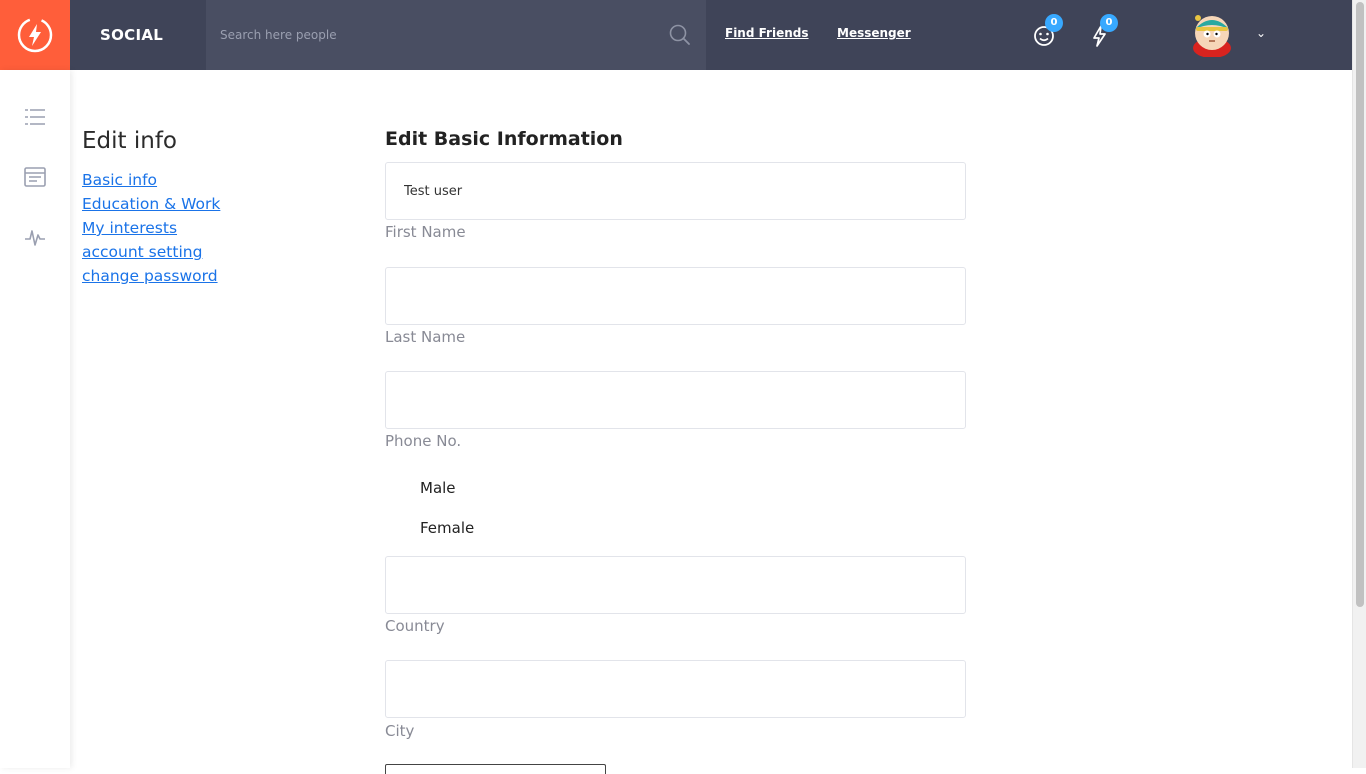  I want to click on activity-badge: 0, so click(1109, 23).